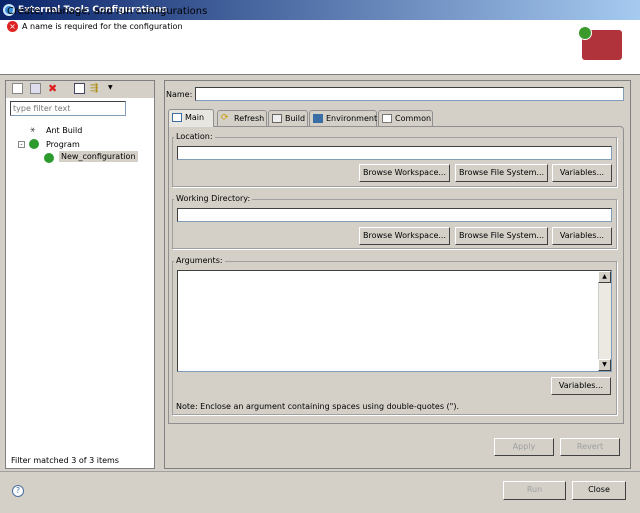 This screenshot has height=513, width=640. What do you see at coordinates (394, 321) in the screenshot?
I see `arguments-textarea` at bounding box center [394, 321].